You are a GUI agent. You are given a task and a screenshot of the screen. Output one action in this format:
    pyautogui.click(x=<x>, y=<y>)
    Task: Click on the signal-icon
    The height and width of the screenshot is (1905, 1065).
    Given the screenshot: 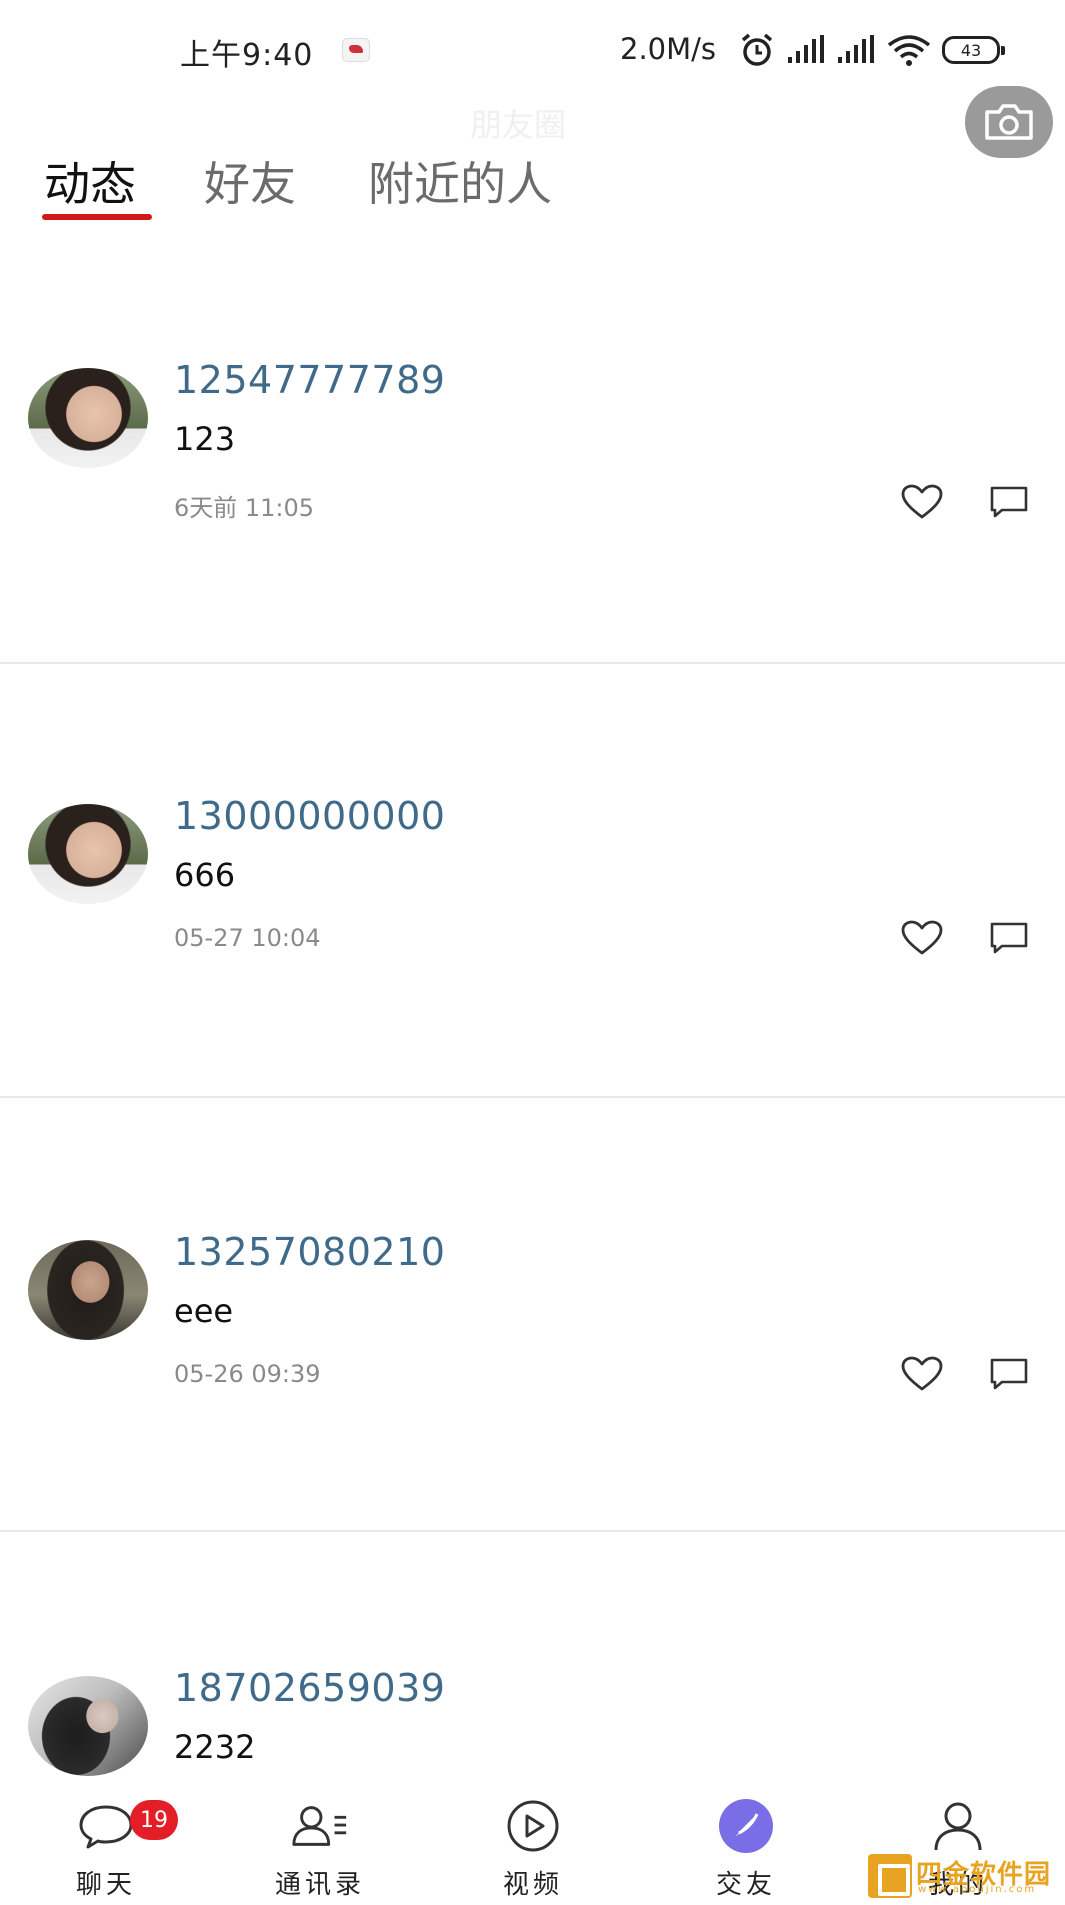 What is the action you would take?
    pyautogui.click(x=806, y=49)
    